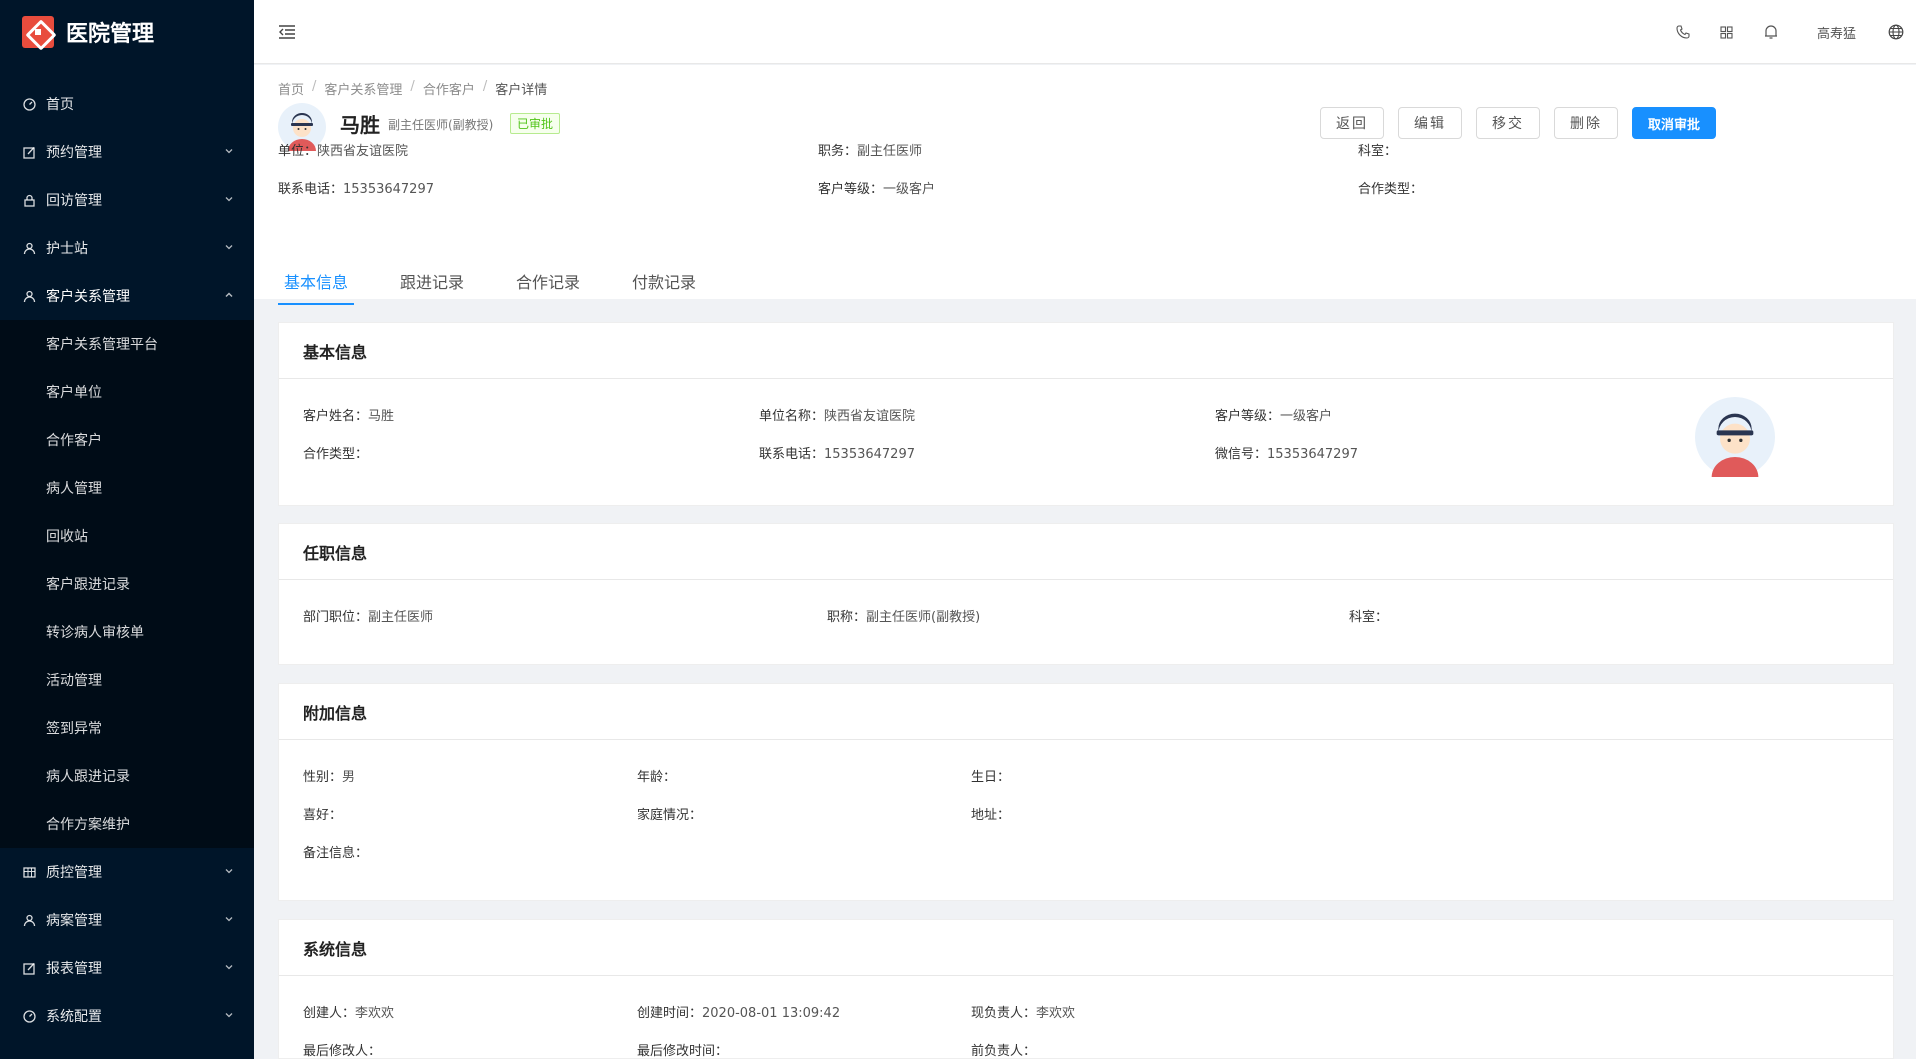  I want to click on sidebar-item-label: 病案管理, so click(74, 921).